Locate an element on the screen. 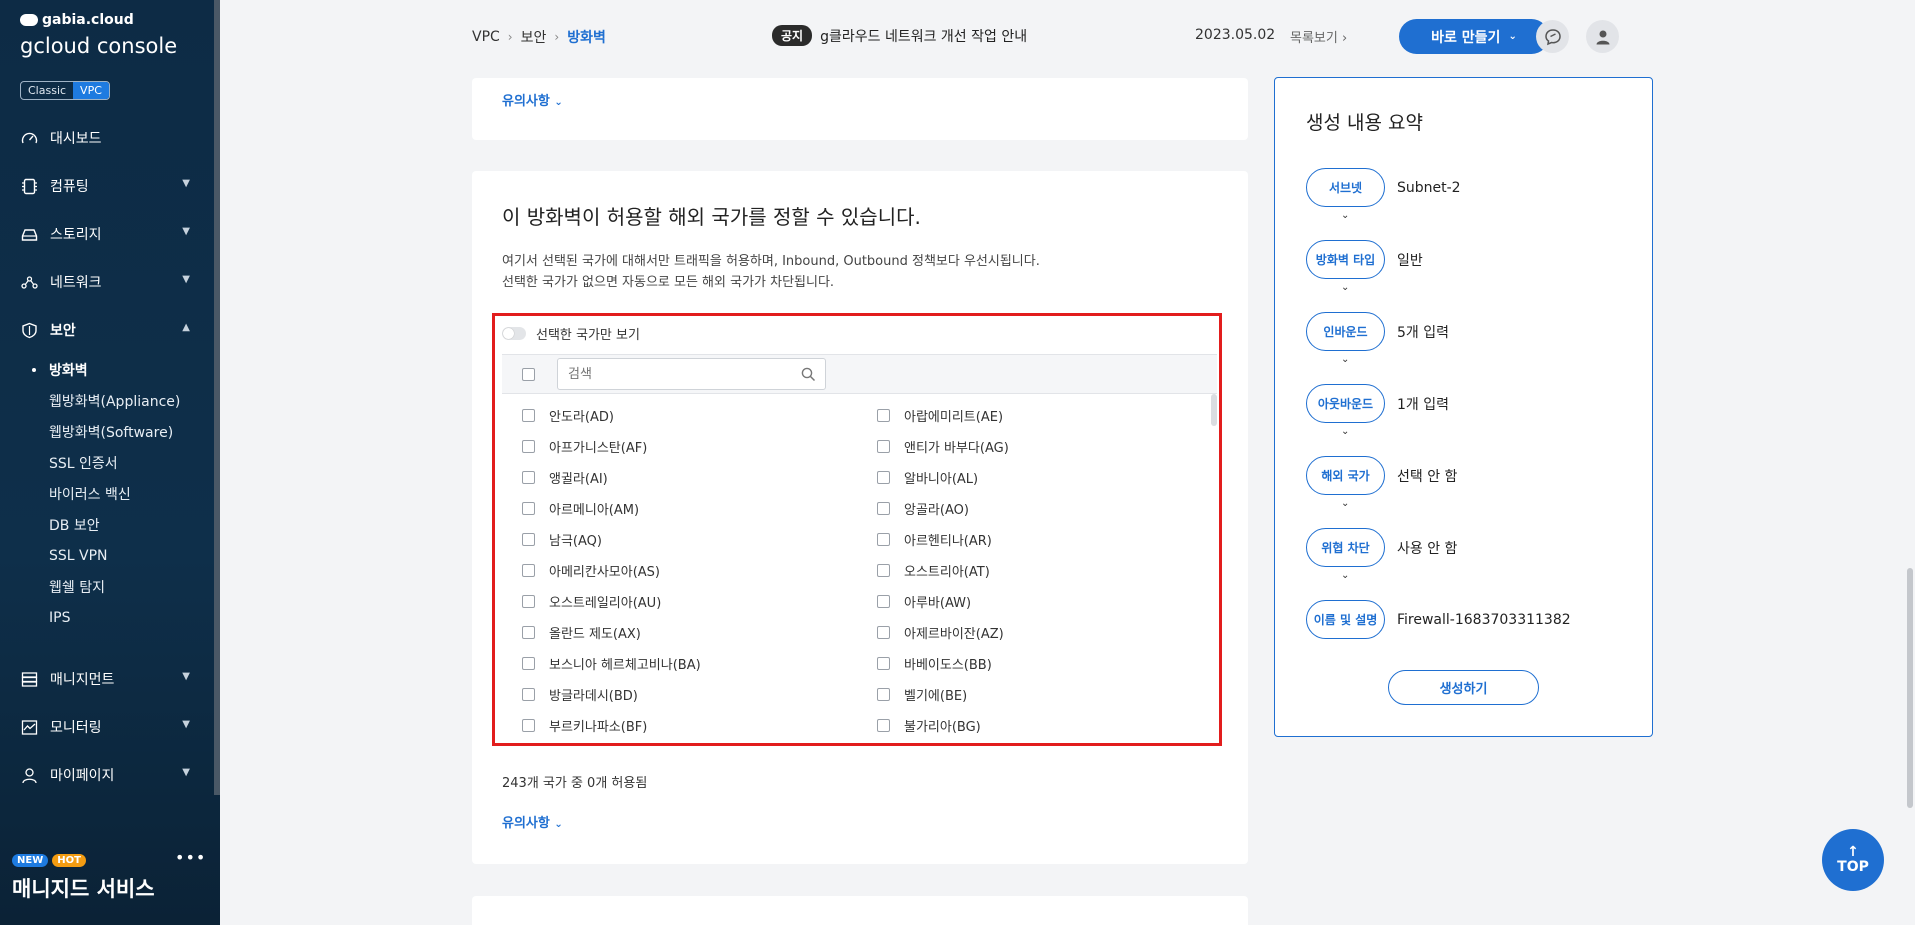 The image size is (1915, 925). country-list-scrollbar is located at coordinates (1214, 410).